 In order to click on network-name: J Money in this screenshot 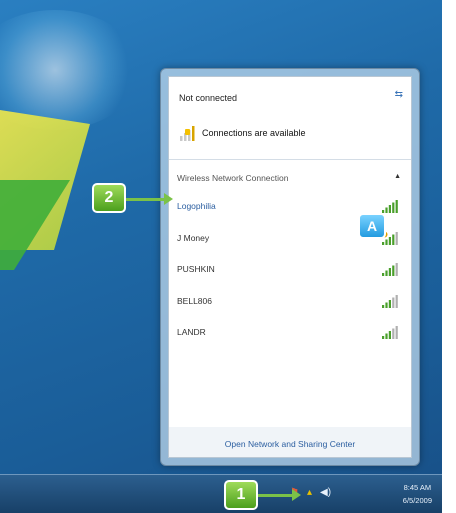, I will do `click(193, 237)`.